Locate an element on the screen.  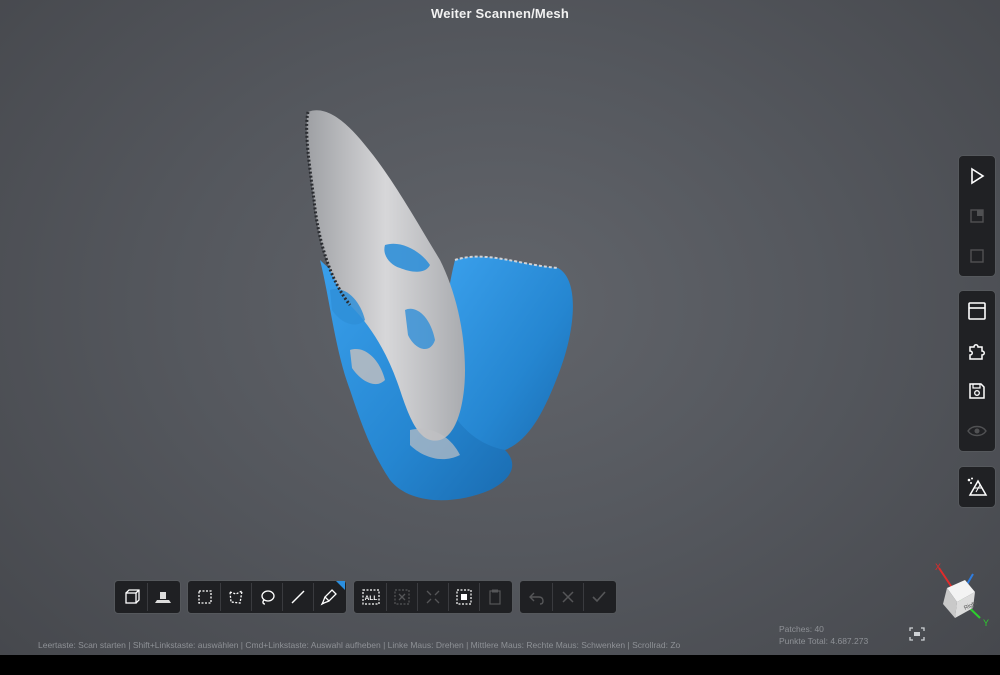
window-small-button is located at coordinates (977, 216).